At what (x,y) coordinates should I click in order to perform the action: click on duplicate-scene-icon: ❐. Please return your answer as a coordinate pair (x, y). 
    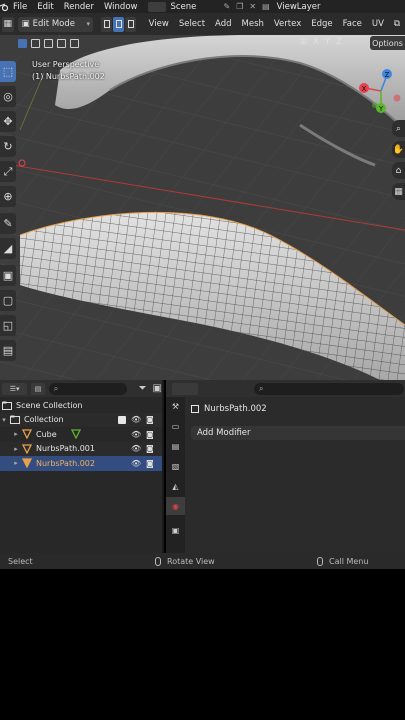
    Looking at the image, I should click on (239, 6).